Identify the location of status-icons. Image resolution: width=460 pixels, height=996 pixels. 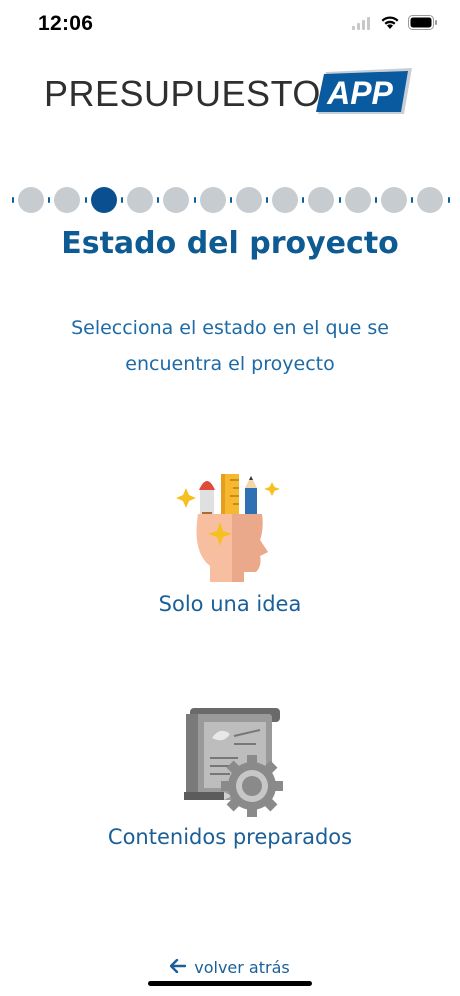
(395, 24).